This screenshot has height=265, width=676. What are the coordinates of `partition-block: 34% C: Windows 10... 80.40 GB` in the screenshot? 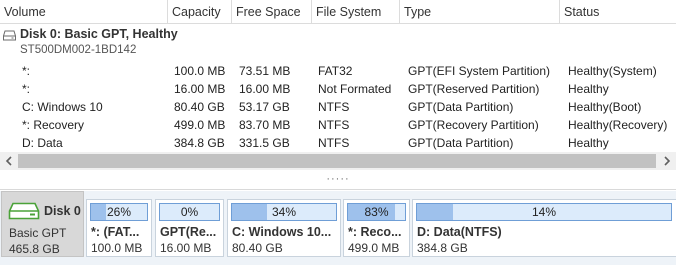 It's located at (284, 228).